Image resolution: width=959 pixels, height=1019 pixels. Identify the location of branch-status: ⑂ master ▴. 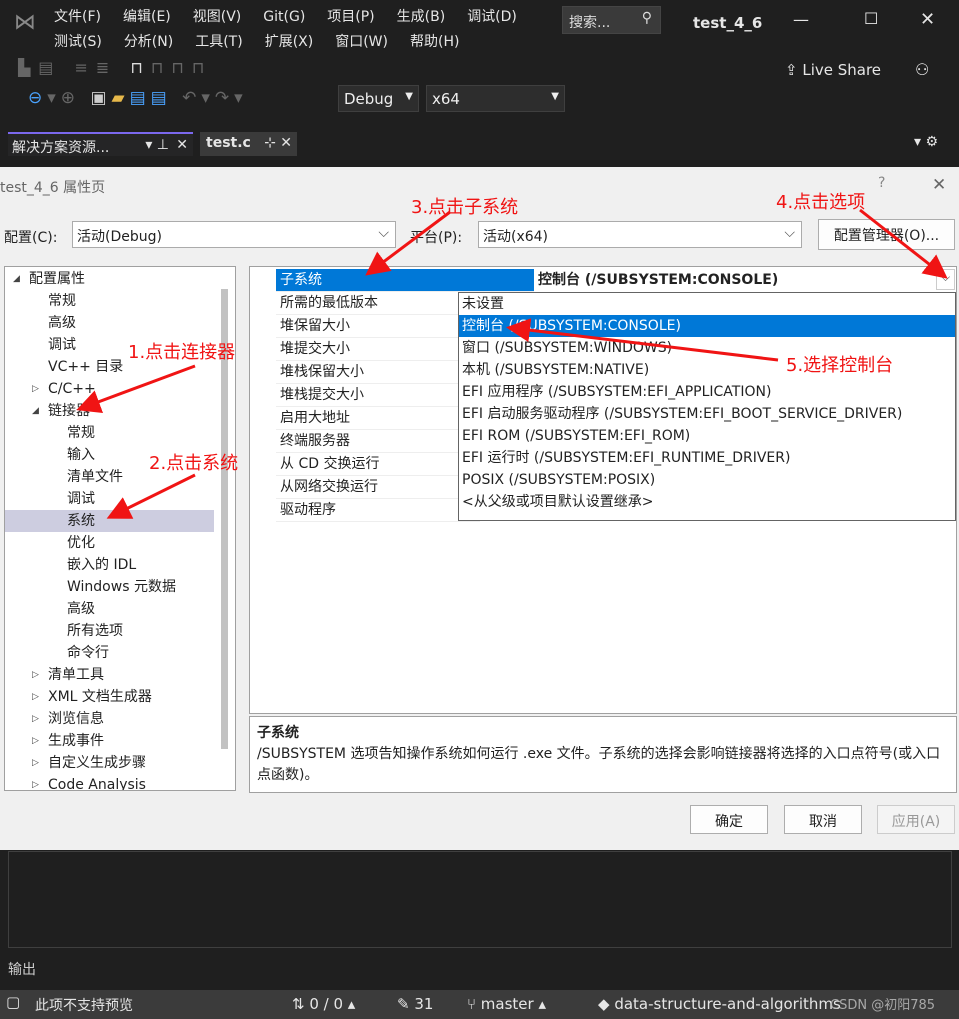
(506, 1004).